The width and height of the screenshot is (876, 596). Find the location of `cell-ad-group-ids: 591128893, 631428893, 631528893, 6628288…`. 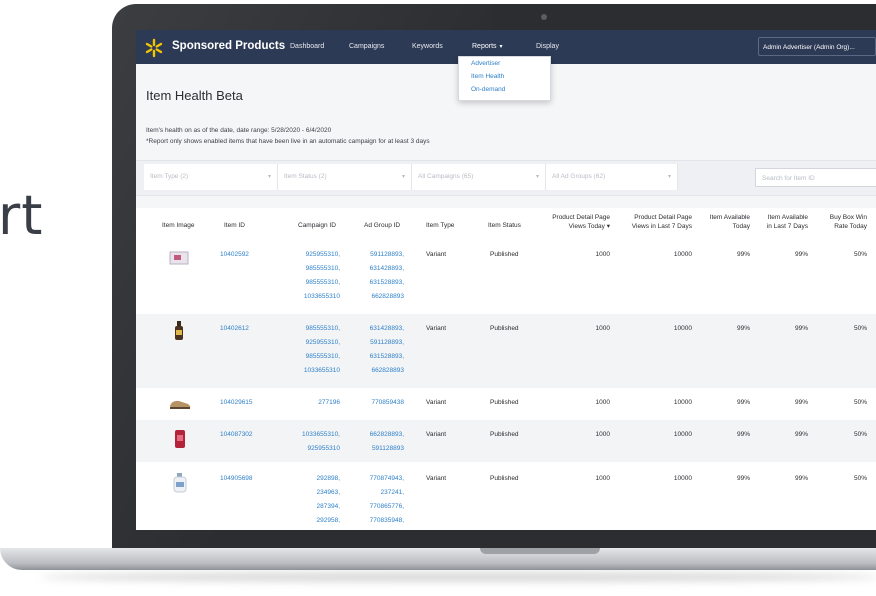

cell-ad-group-ids: 591128893, 631428893, 631528893, 6628288… is located at coordinates (373, 276).